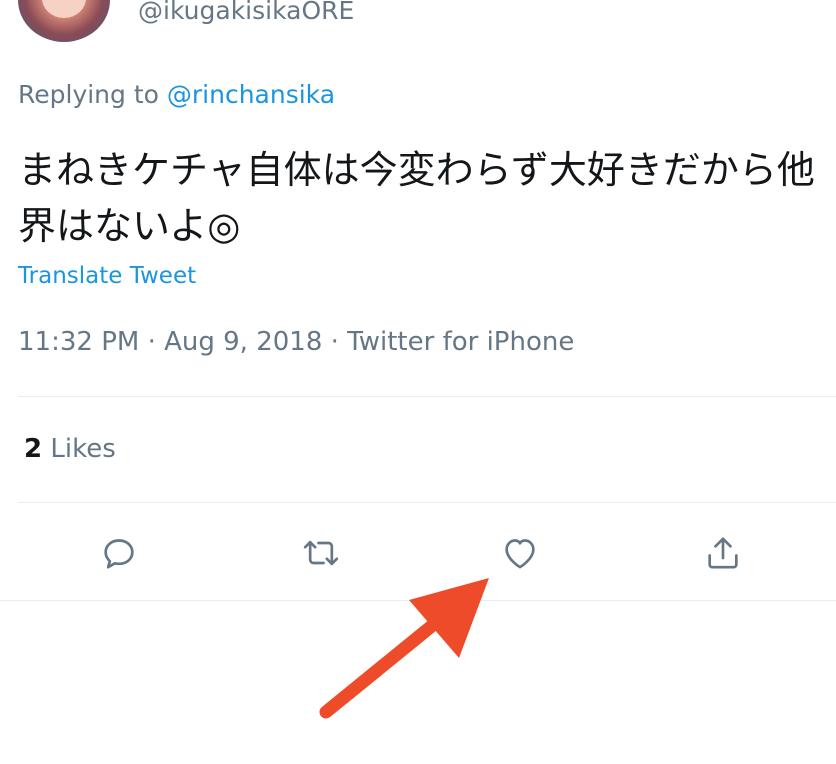  I want to click on user-handle: @ikugakisikaORE, so click(246, 12).